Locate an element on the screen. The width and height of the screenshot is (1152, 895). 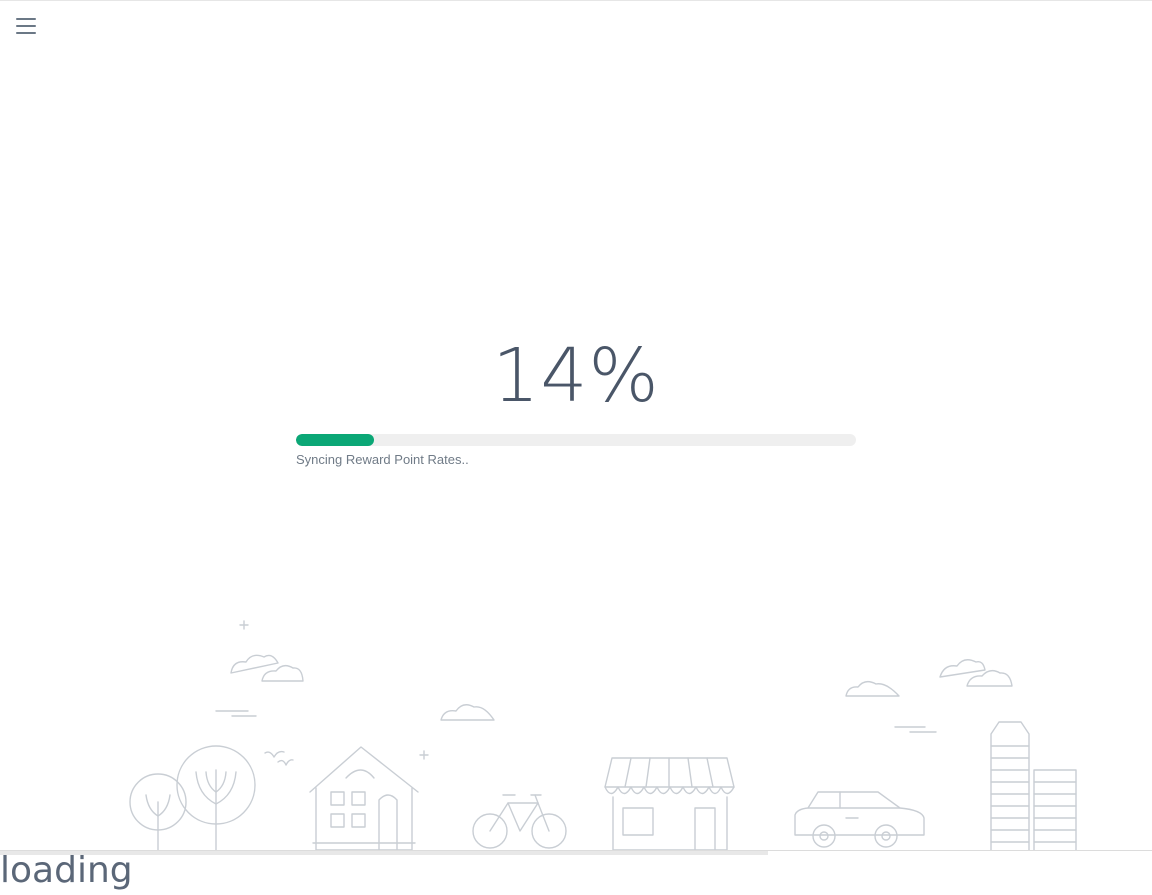
status-text: Syncing Reward Point Rates.. is located at coordinates (382, 459).